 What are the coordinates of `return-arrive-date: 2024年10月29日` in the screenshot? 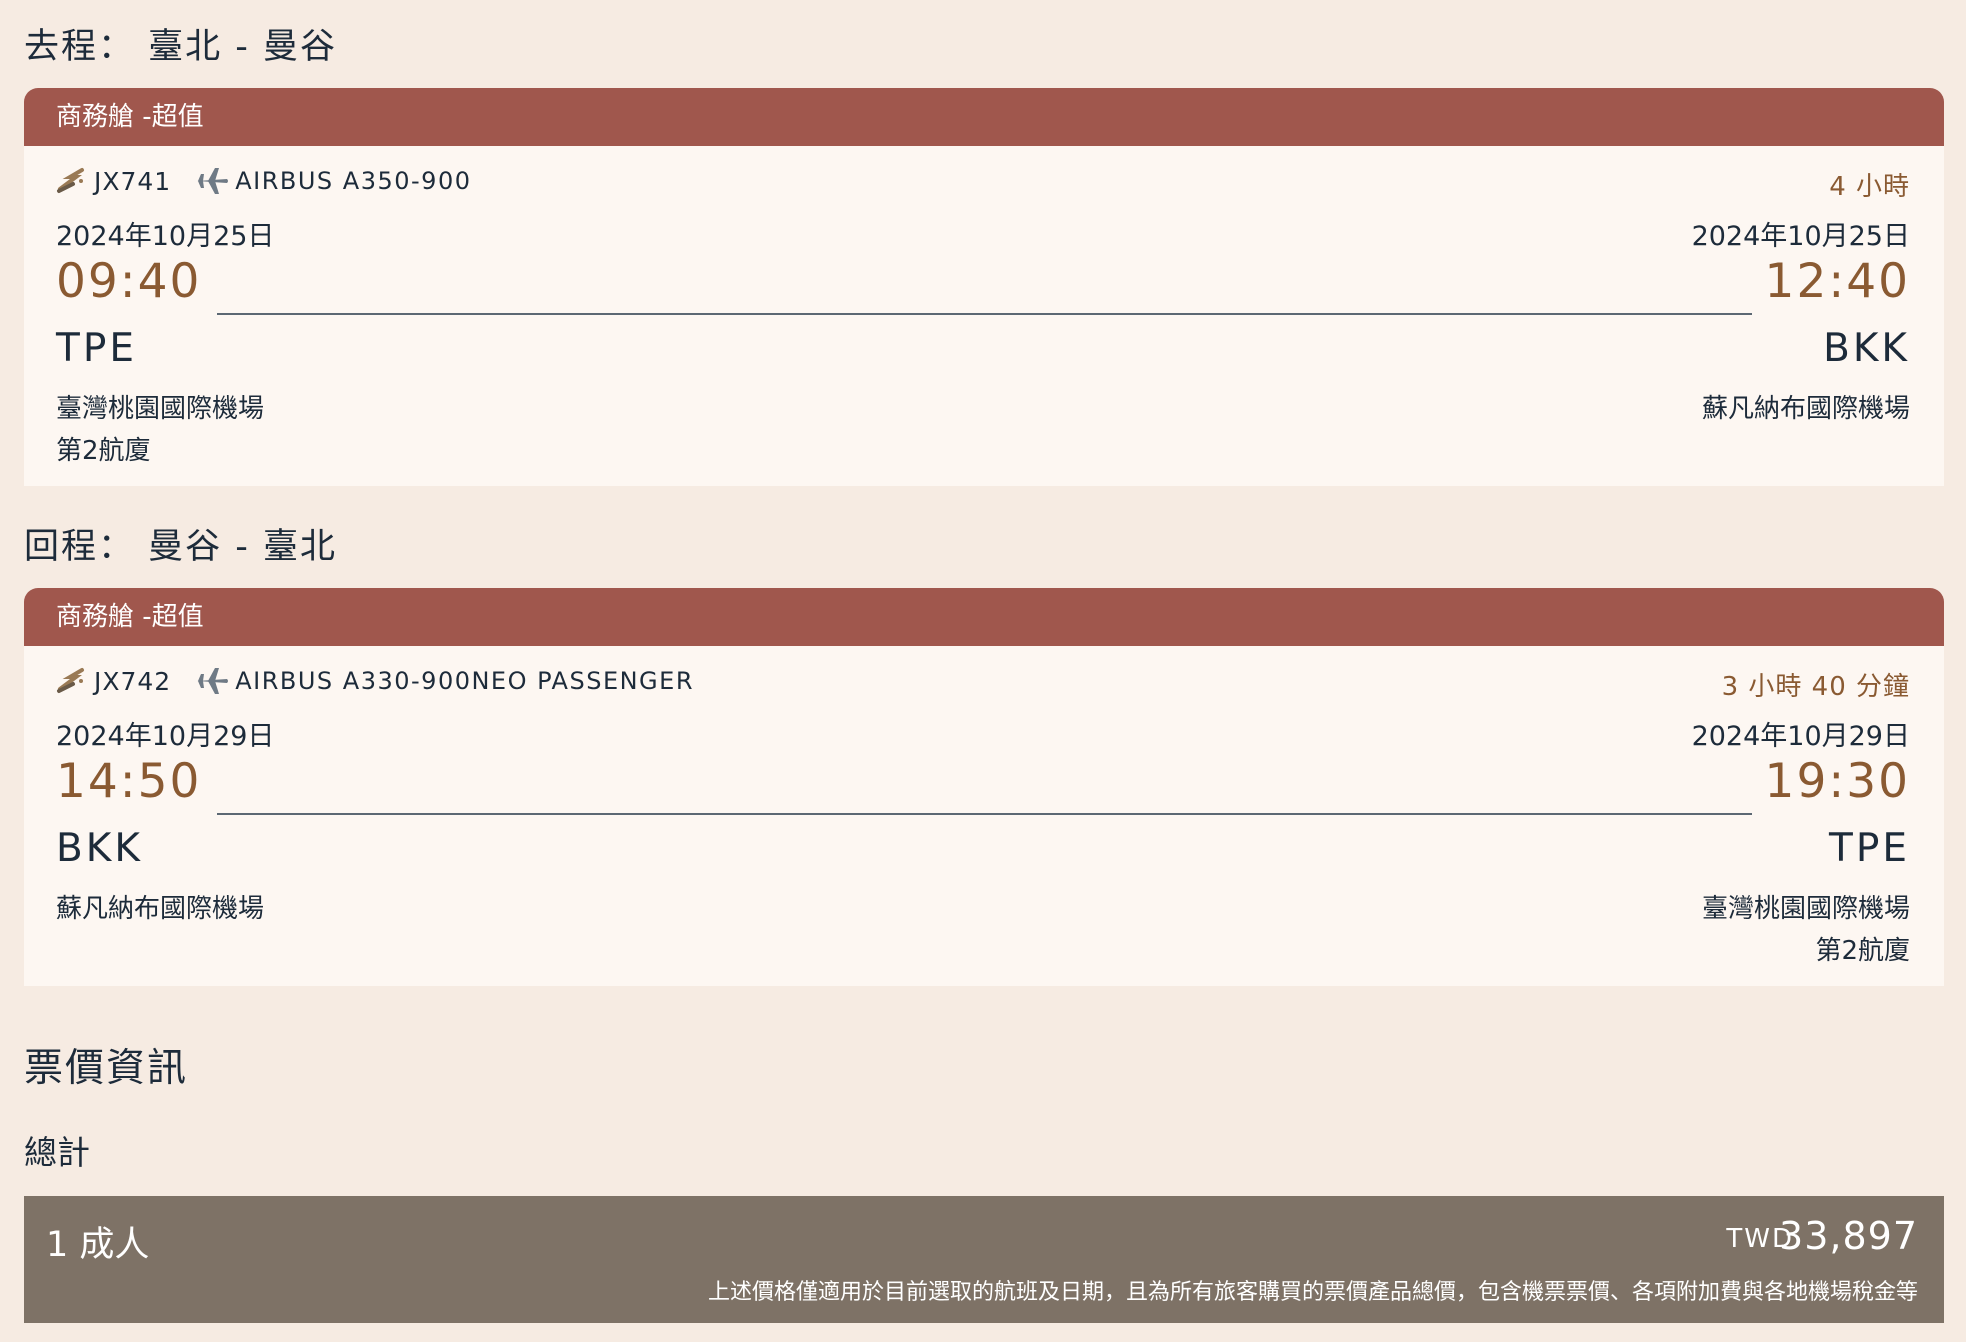 It's located at (1800, 736).